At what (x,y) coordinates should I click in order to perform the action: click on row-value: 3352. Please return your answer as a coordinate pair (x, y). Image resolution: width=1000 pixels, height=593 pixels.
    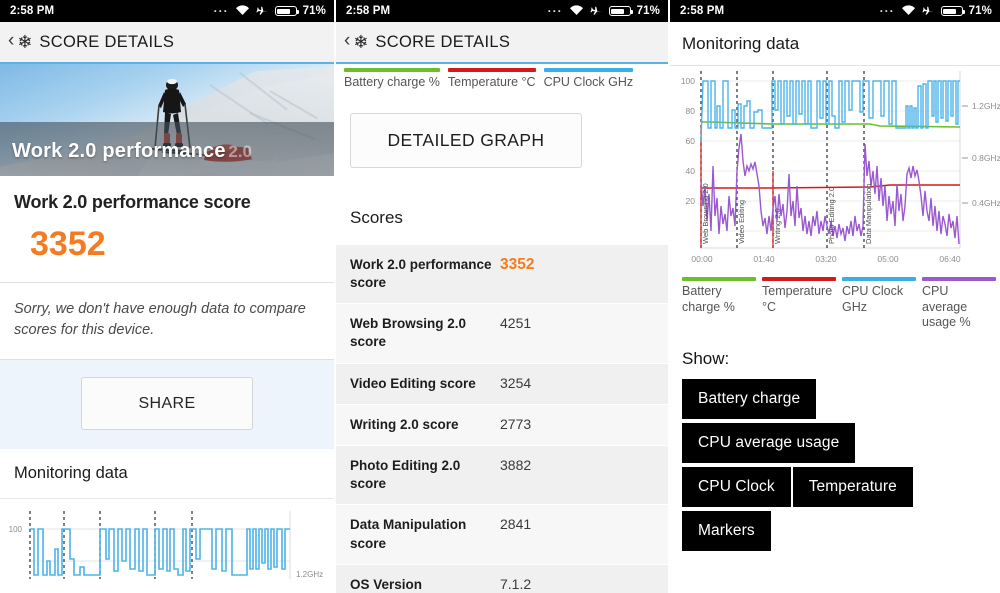
    Looking at the image, I should click on (517, 264).